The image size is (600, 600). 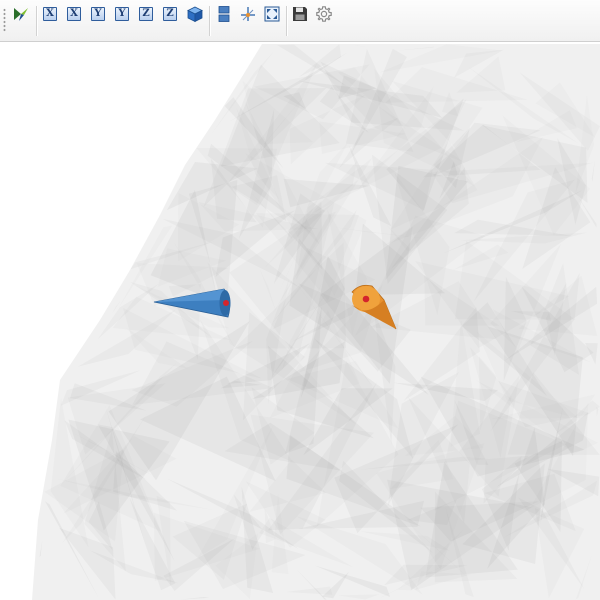 I want to click on view-neg-y-button: Y, so click(x=122, y=14).